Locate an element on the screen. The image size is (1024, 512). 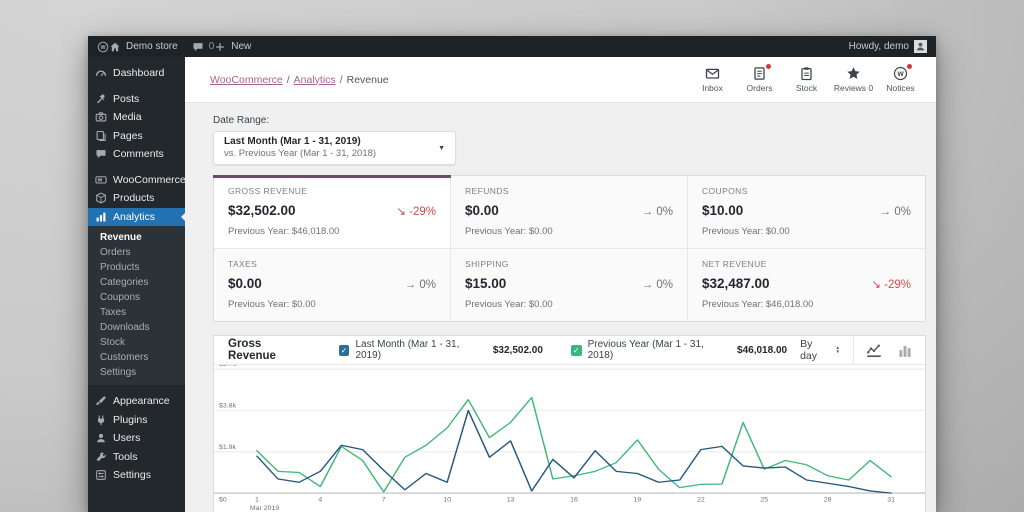
submenu-item-downloads: Downloads is located at coordinates (136, 327).